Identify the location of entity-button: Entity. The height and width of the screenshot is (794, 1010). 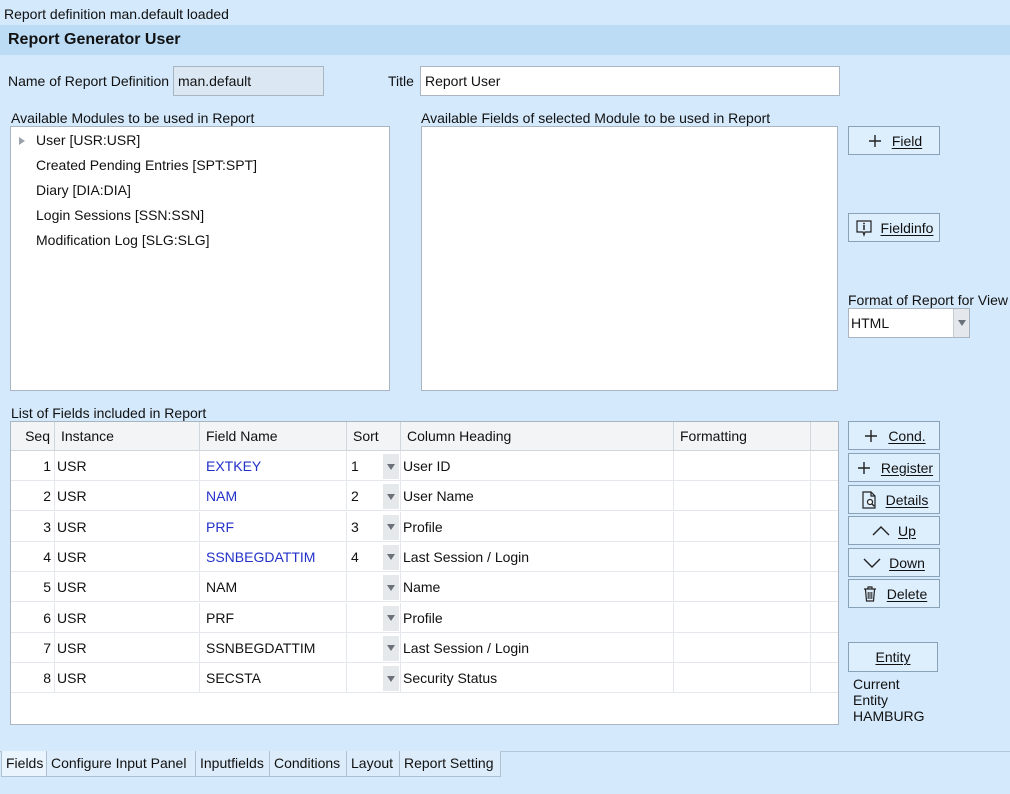
(893, 657).